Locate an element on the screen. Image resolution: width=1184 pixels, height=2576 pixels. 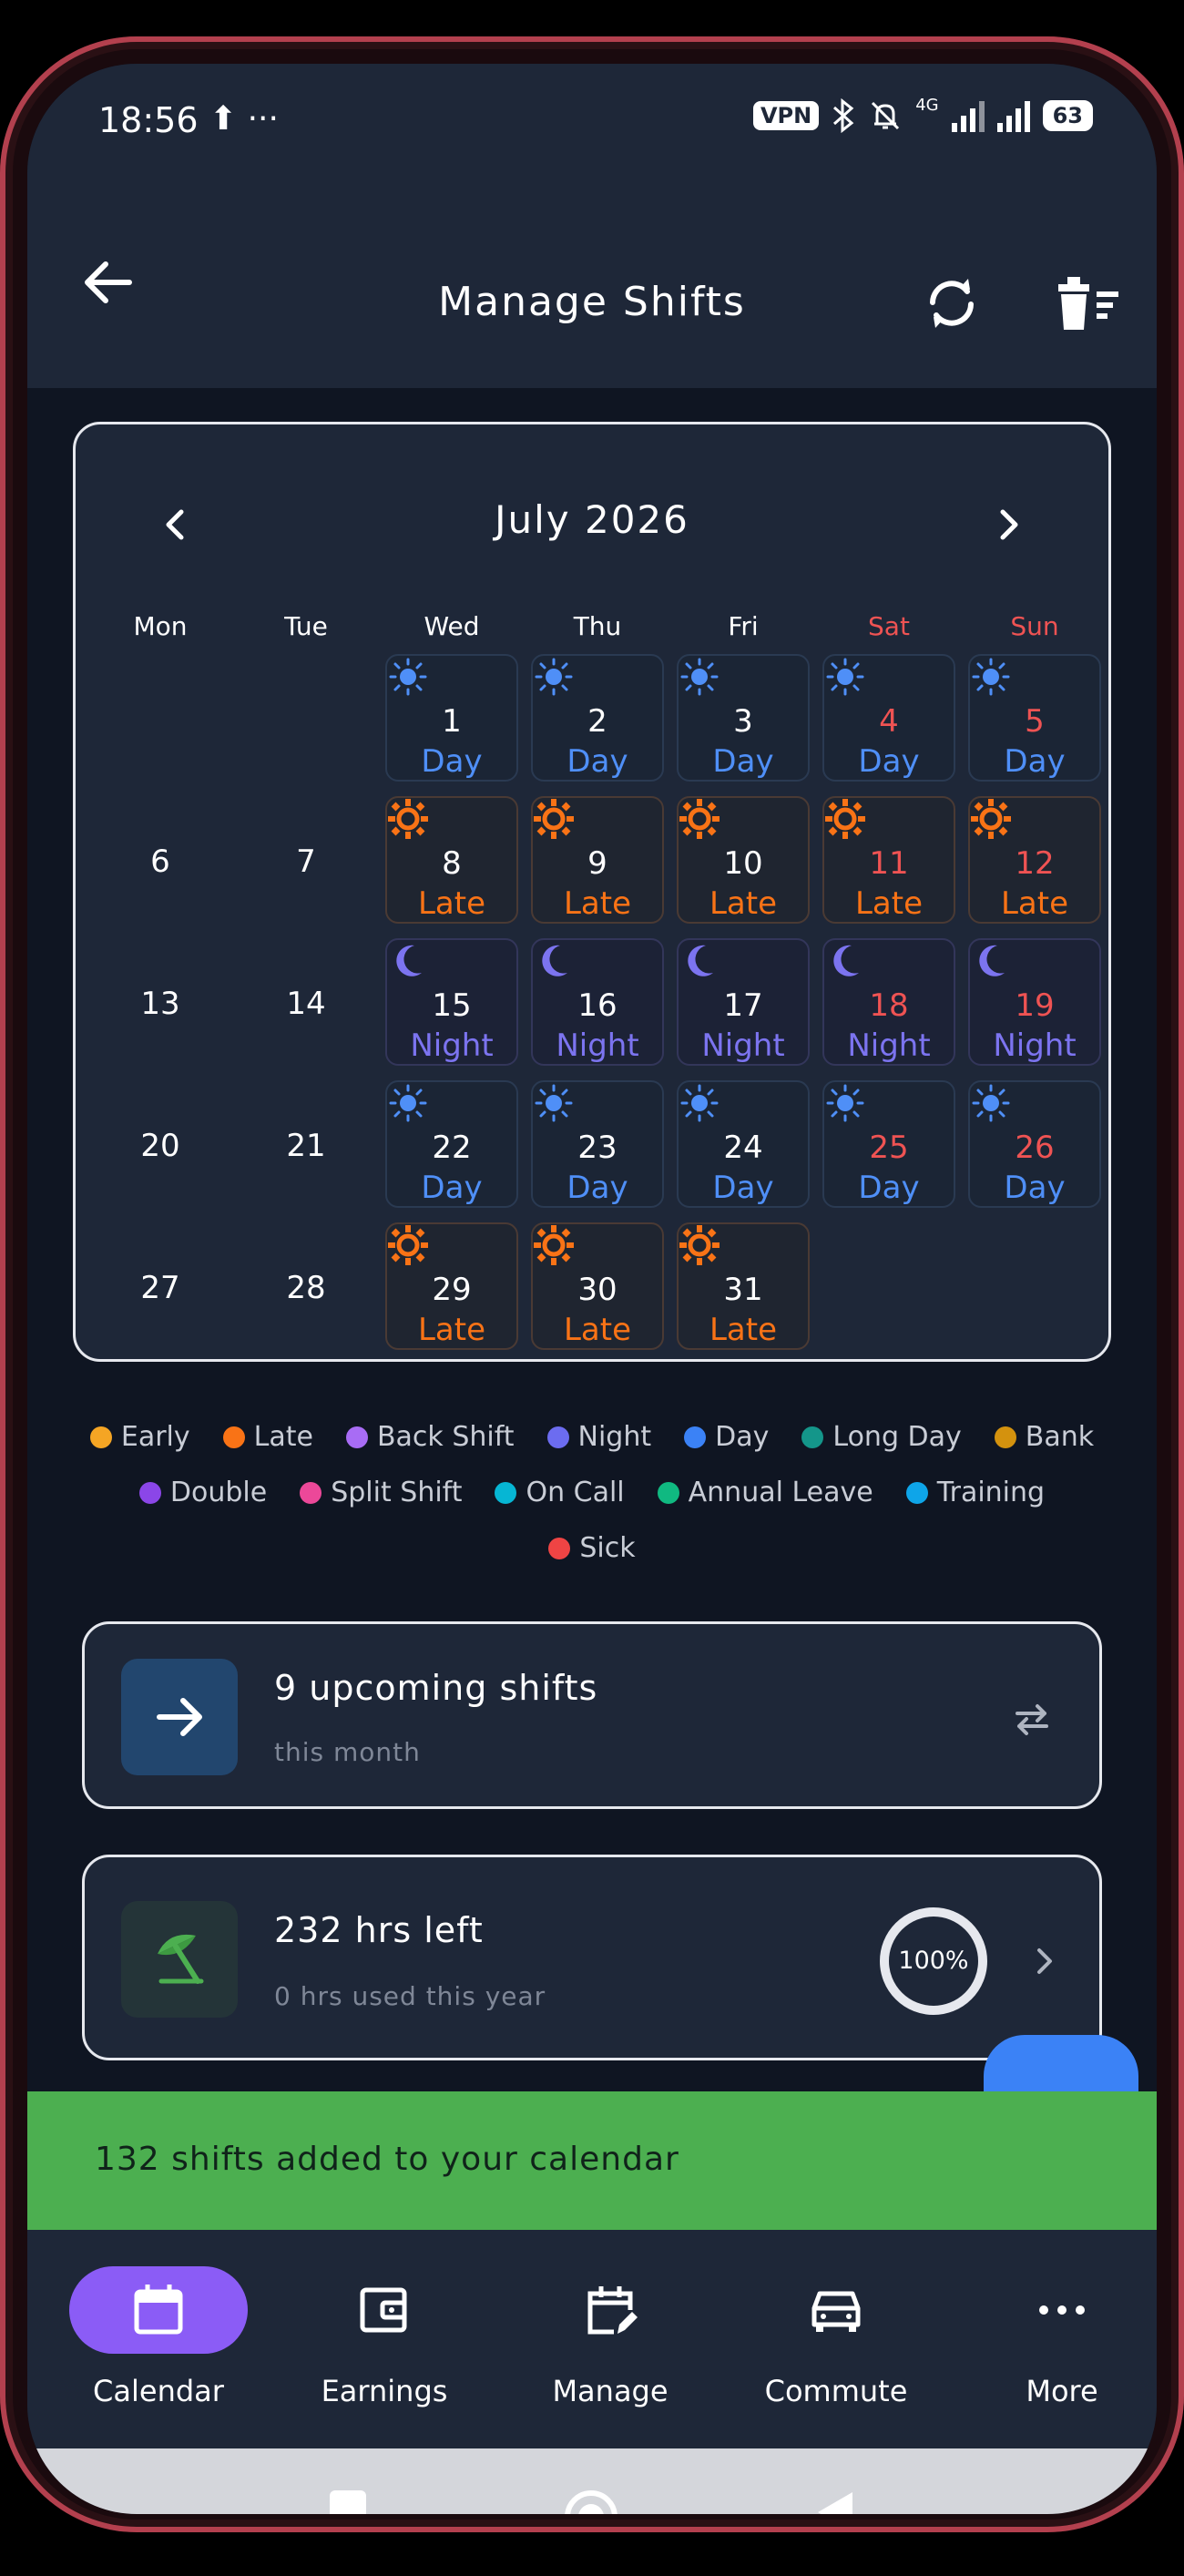
calendar-day-cell: 23 Day is located at coordinates (597, 1144).